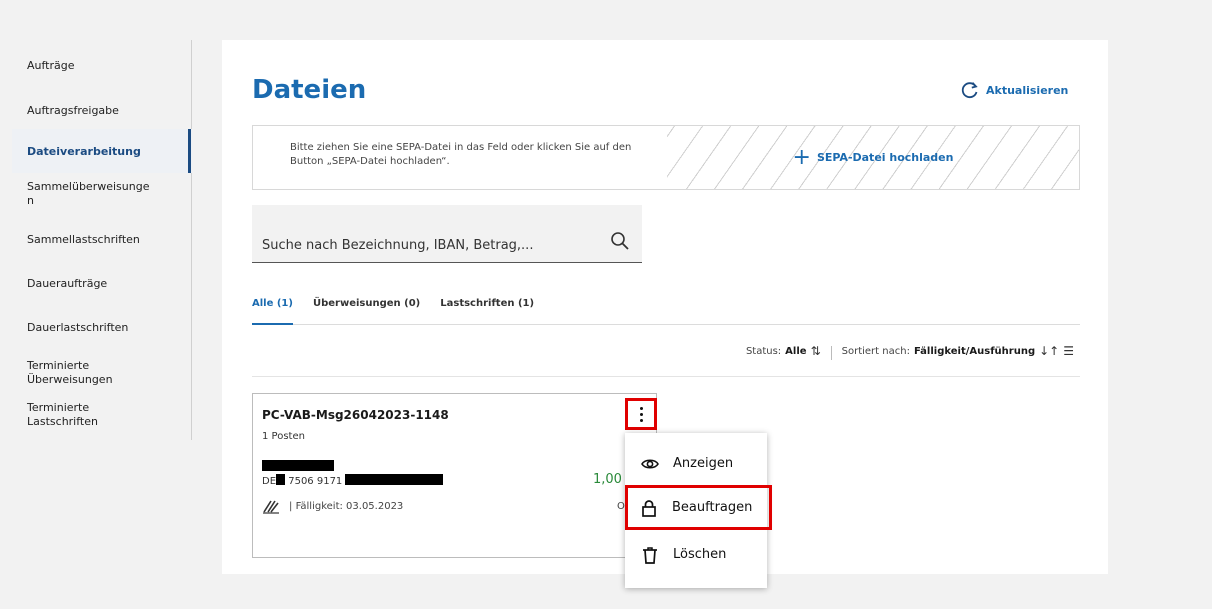 The width and height of the screenshot is (1212, 609). Describe the element at coordinates (1049, 351) in the screenshot. I see `sort-direction-icon: ↓↑` at that location.